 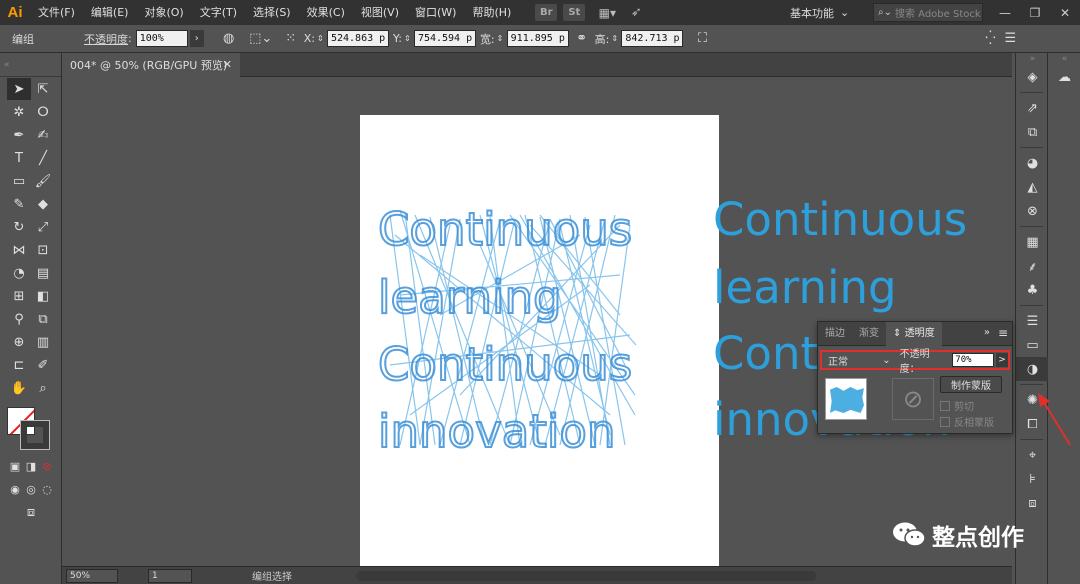 What do you see at coordinates (19, 296) in the screenshot?
I see `mesh-tool-icon: ⊞` at bounding box center [19, 296].